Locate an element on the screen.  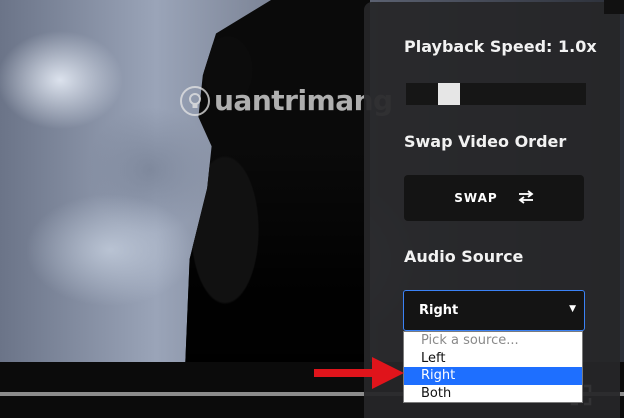
swap-button: SWAP is located at coordinates (494, 198).